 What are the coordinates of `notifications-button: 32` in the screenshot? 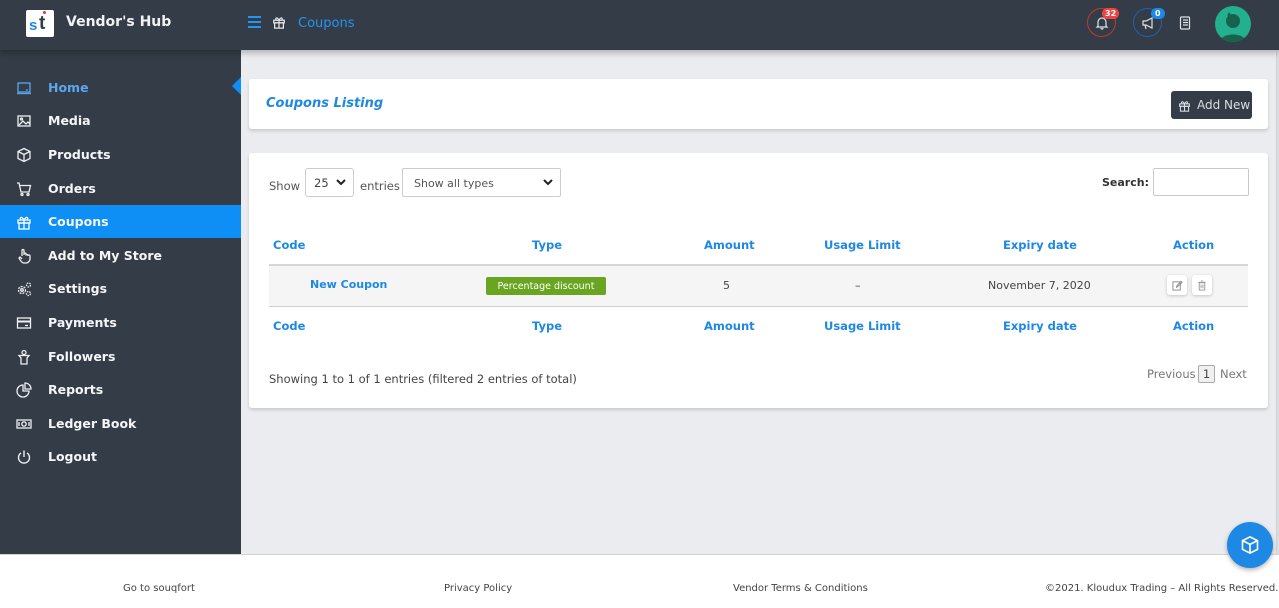 It's located at (1103, 22).